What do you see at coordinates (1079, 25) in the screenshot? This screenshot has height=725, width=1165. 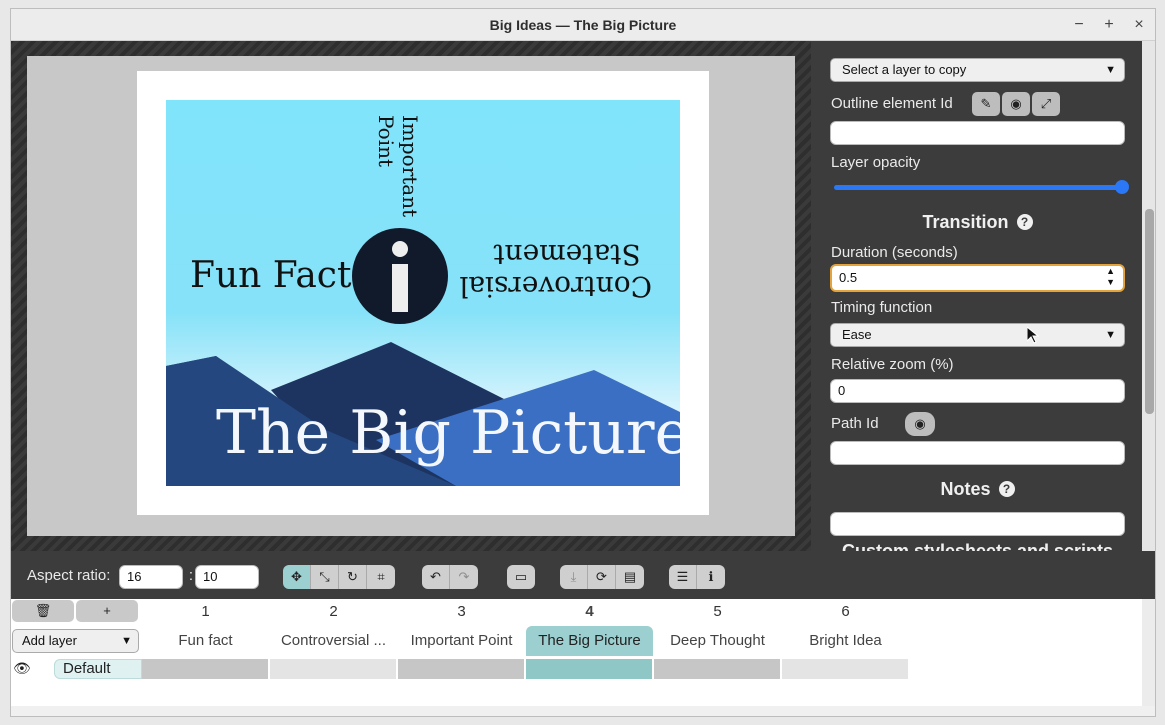 I see `minimize-button: −` at bounding box center [1079, 25].